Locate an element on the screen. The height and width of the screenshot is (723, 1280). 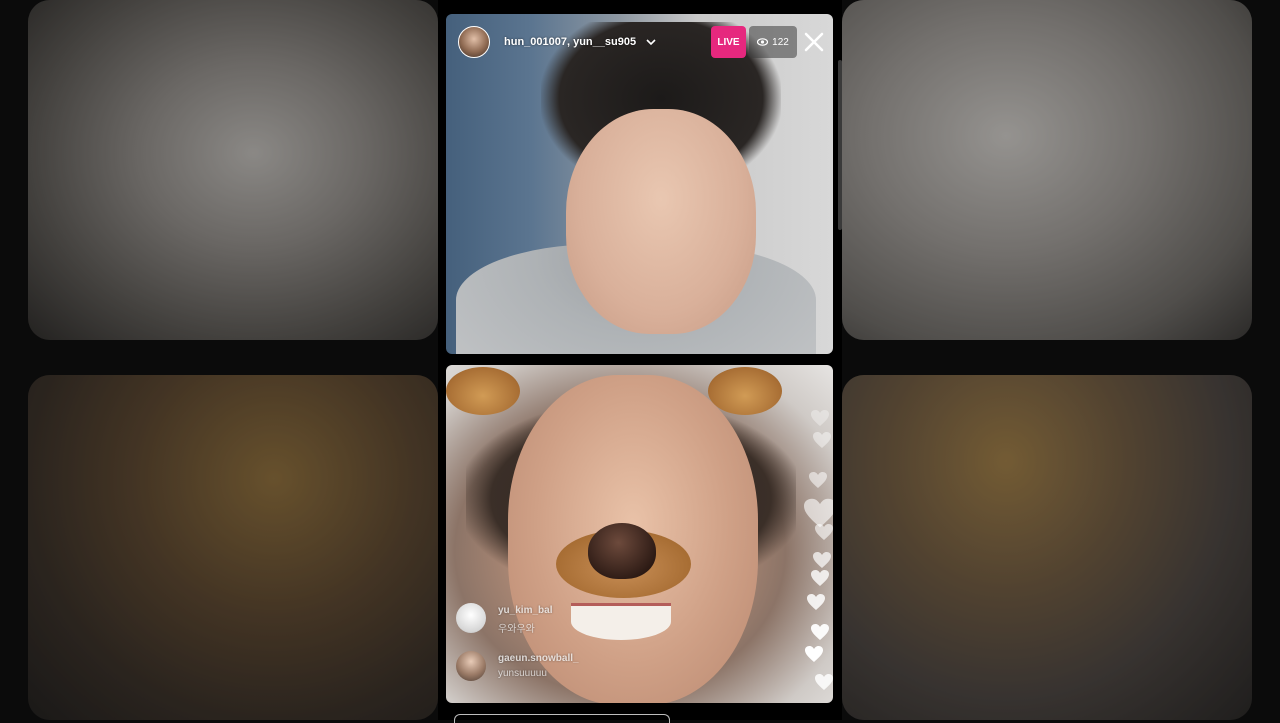
live-usernames: hun_001007, yun__su905 is located at coordinates (570, 42).